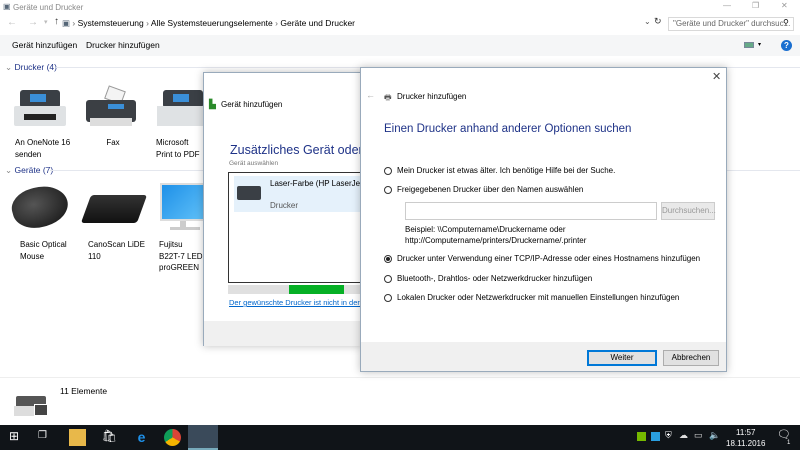 The width and height of the screenshot is (800, 450). What do you see at coordinates (118, 250) in the screenshot?
I see `device-label: CanoScan LiDE 110` at bounding box center [118, 250].